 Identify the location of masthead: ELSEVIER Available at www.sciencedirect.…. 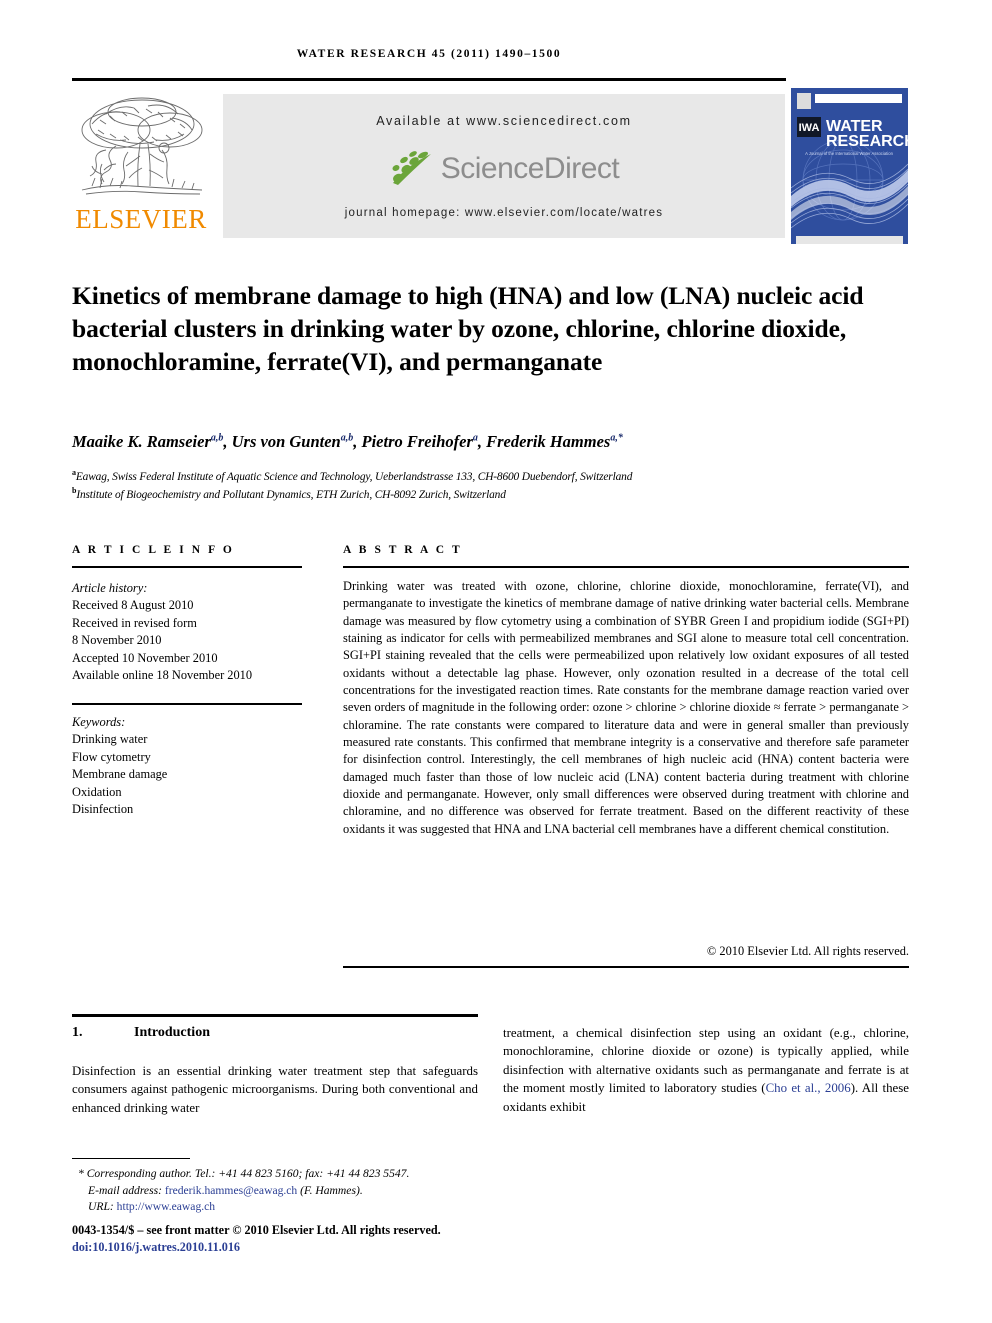
(490, 166).